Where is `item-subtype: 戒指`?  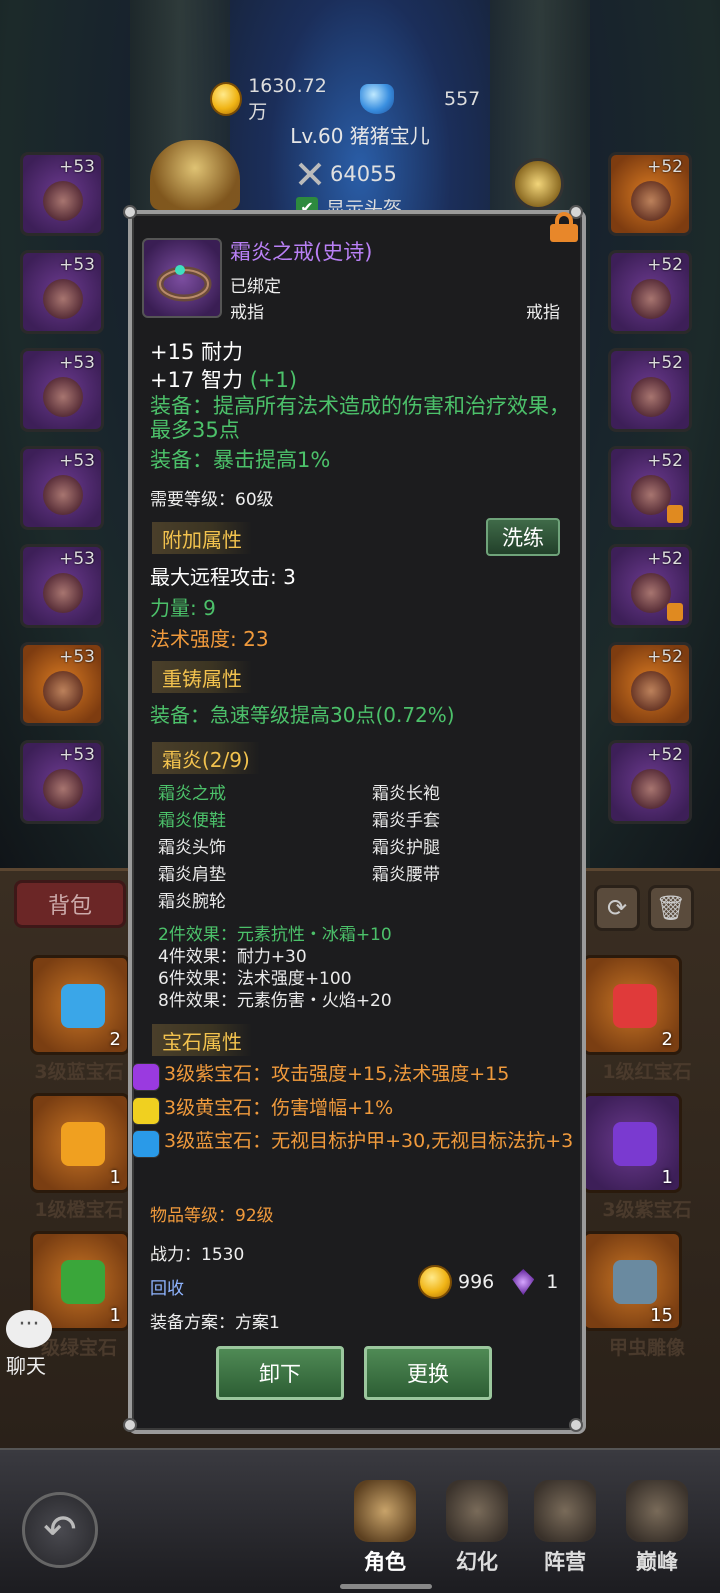 item-subtype: 戒指 is located at coordinates (543, 313).